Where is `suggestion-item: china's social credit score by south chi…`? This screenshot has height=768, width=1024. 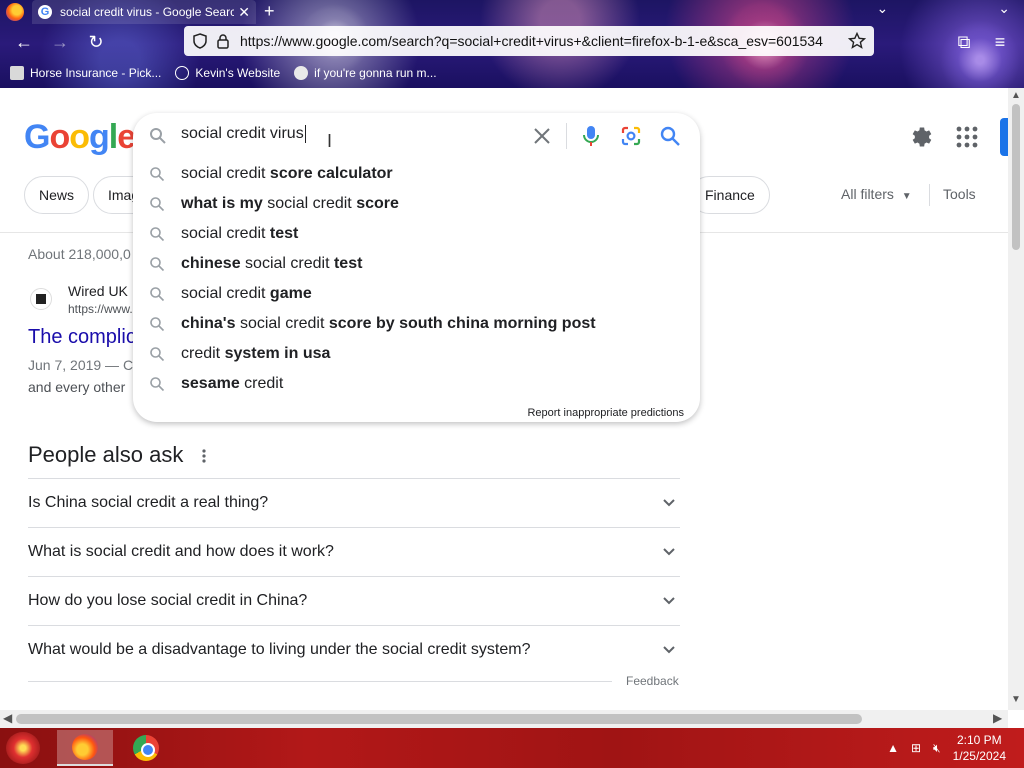
suggestion-item: china's social credit score by south chi… is located at coordinates (416, 324).